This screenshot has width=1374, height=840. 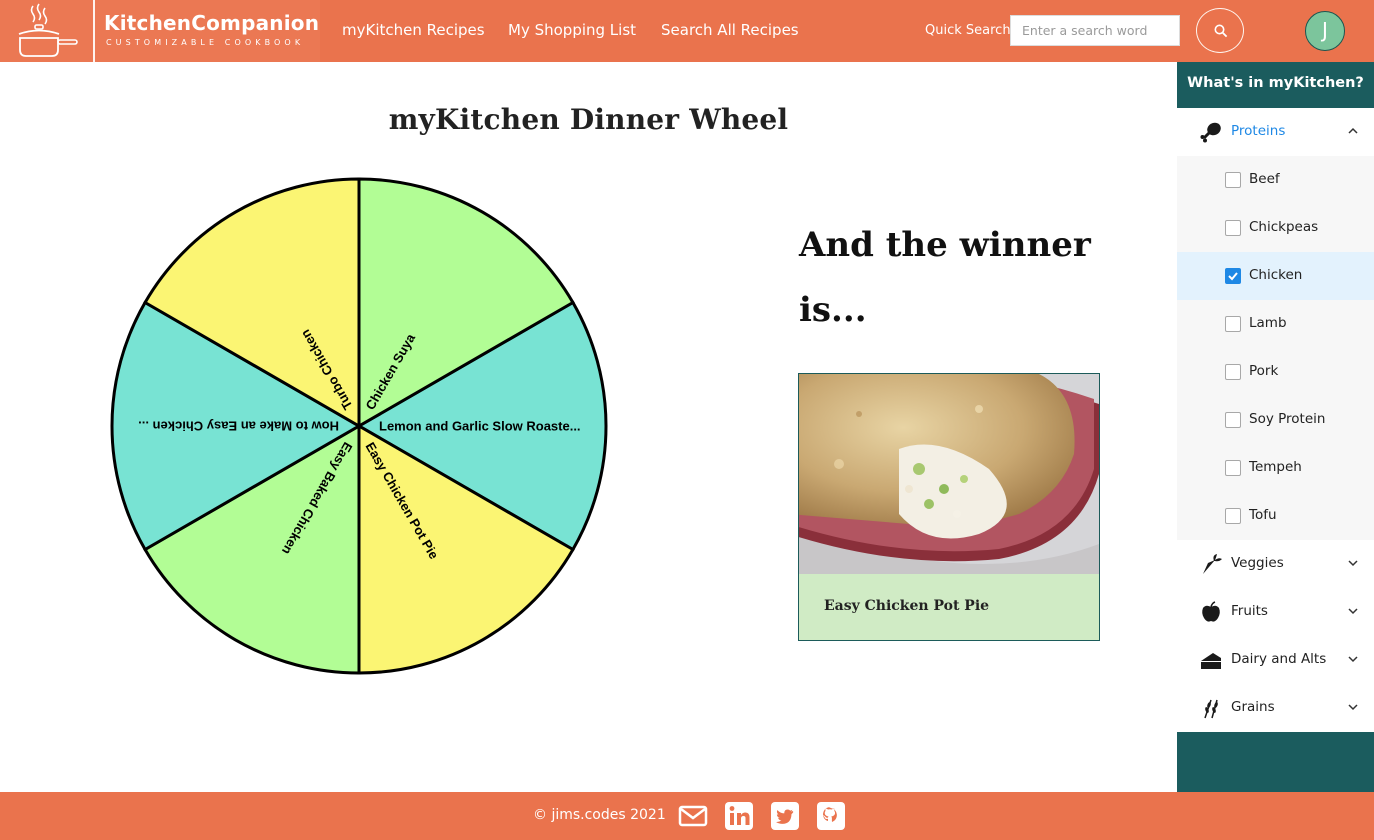 I want to click on option-label: Pork, so click(x=1264, y=371).